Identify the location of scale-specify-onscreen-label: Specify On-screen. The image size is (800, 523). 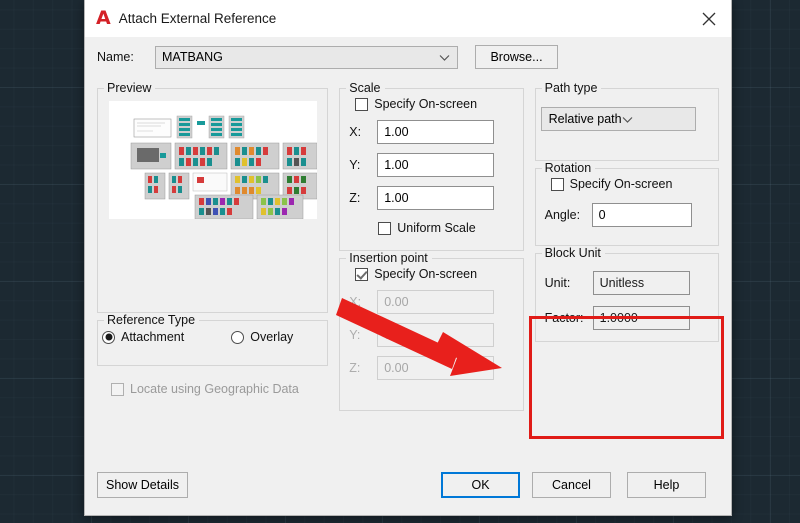
(426, 104).